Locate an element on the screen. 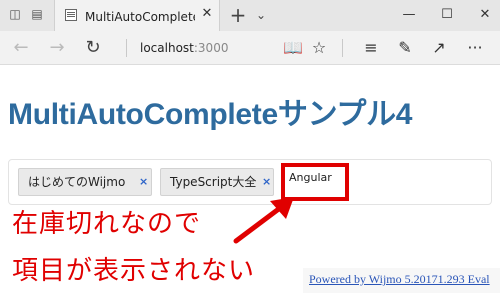 This screenshot has height=293, width=500. address-port: :3000 is located at coordinates (211, 48).